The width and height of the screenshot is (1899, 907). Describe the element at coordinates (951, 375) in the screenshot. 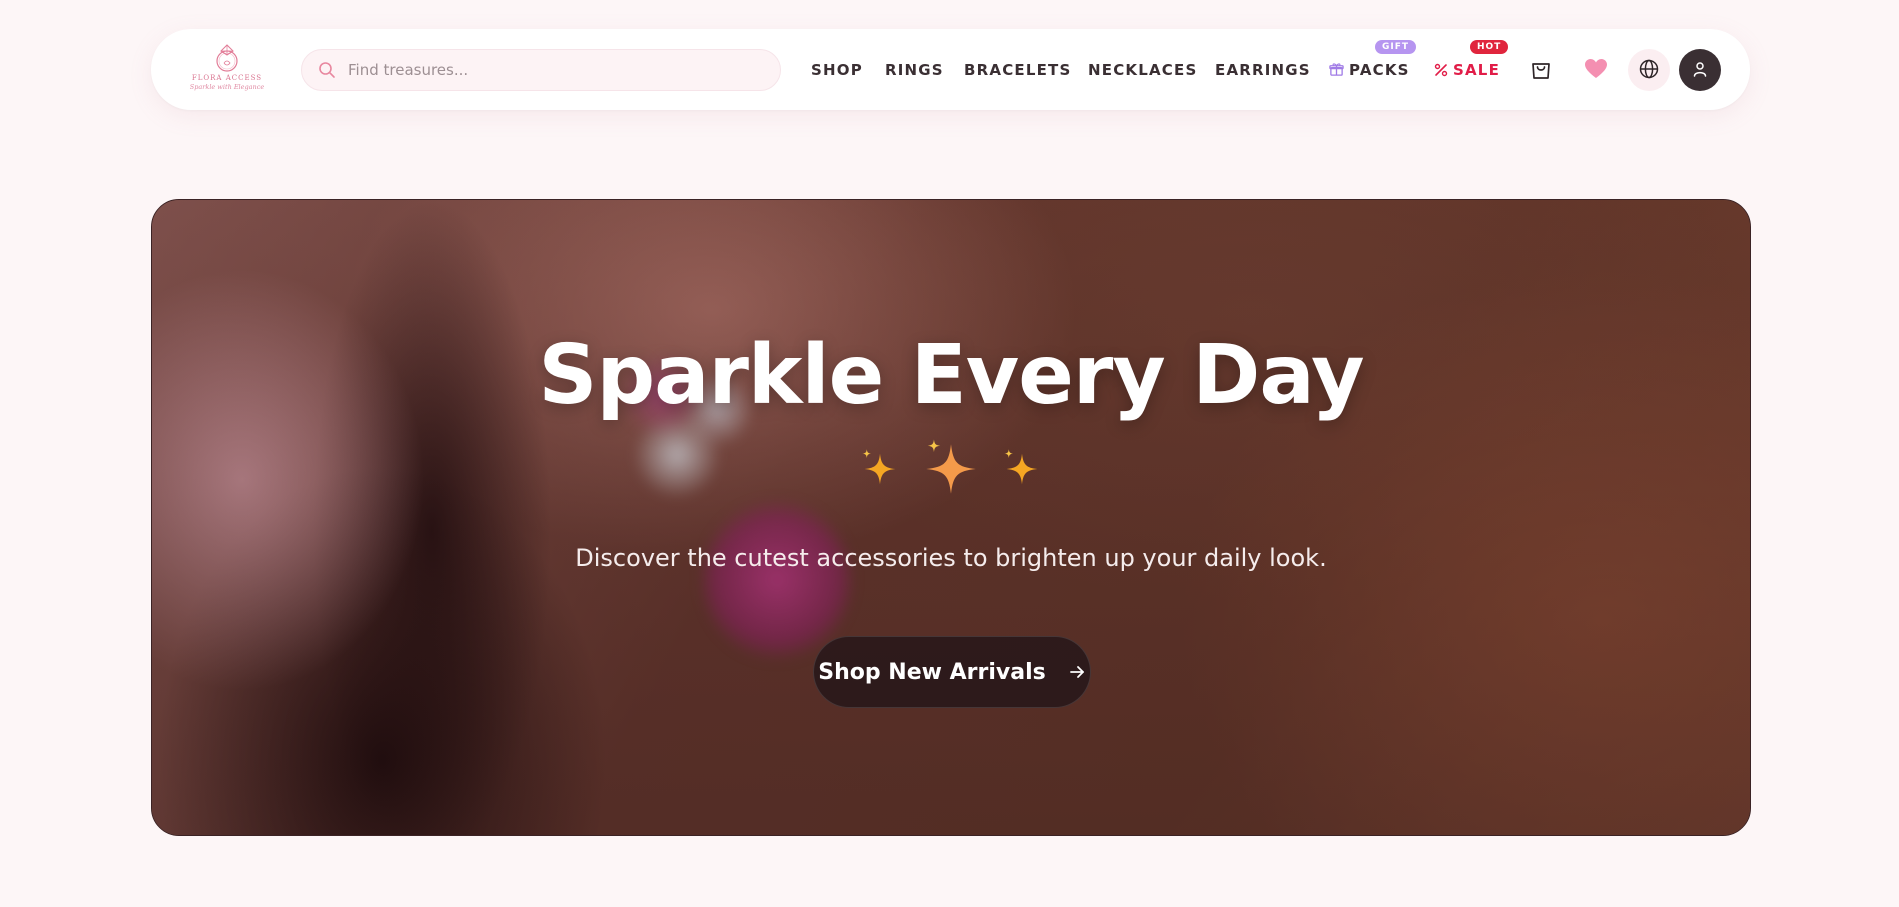

I see `hero-title: Sparkle Every Day` at that location.